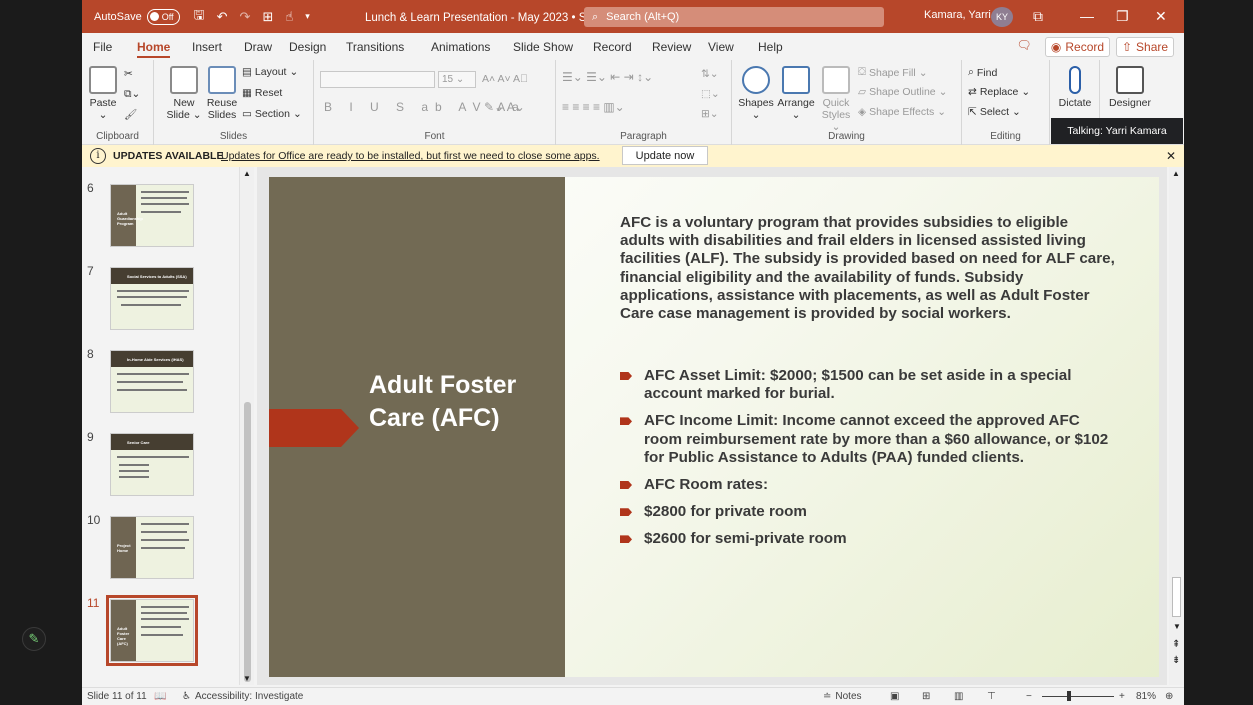 The image size is (1253, 705). What do you see at coordinates (958, 696) in the screenshot?
I see `reading-view-icon: ▥` at bounding box center [958, 696].